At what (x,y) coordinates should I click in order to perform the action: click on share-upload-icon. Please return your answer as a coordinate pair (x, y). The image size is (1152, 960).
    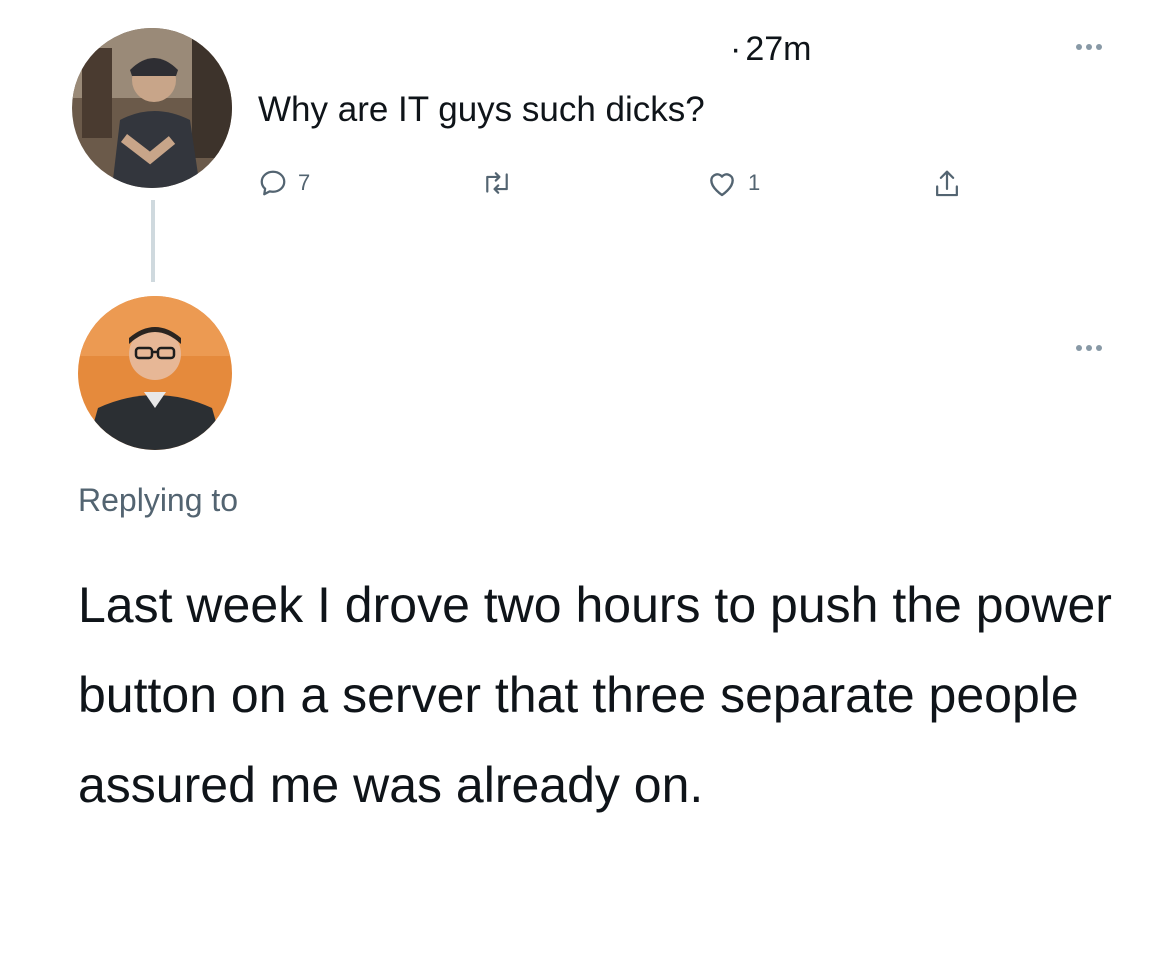
    Looking at the image, I should click on (947, 183).